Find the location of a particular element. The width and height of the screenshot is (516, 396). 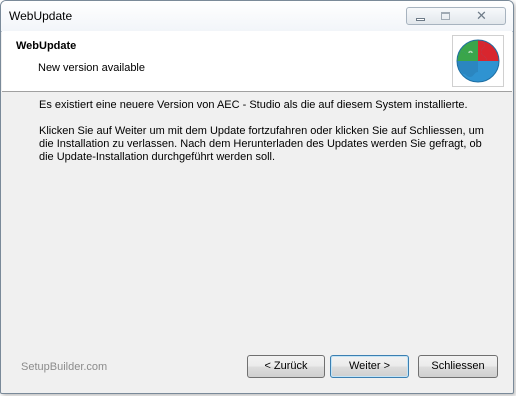

close-icon: ✕ is located at coordinates (481, 15).